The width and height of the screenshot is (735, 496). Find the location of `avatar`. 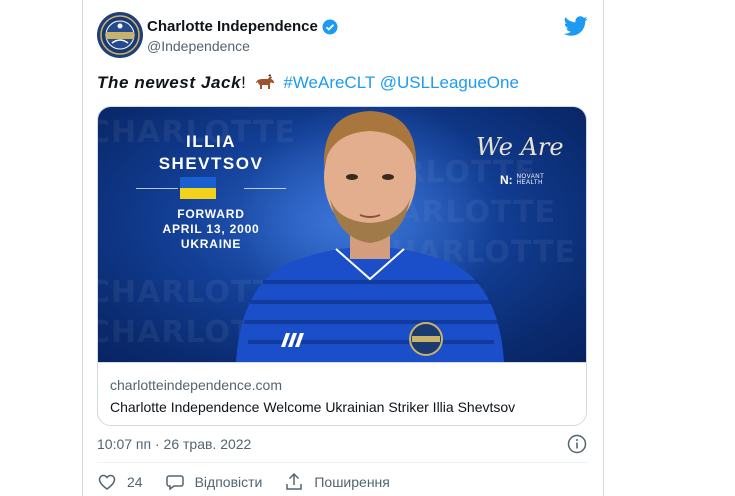

avatar is located at coordinates (120, 35).